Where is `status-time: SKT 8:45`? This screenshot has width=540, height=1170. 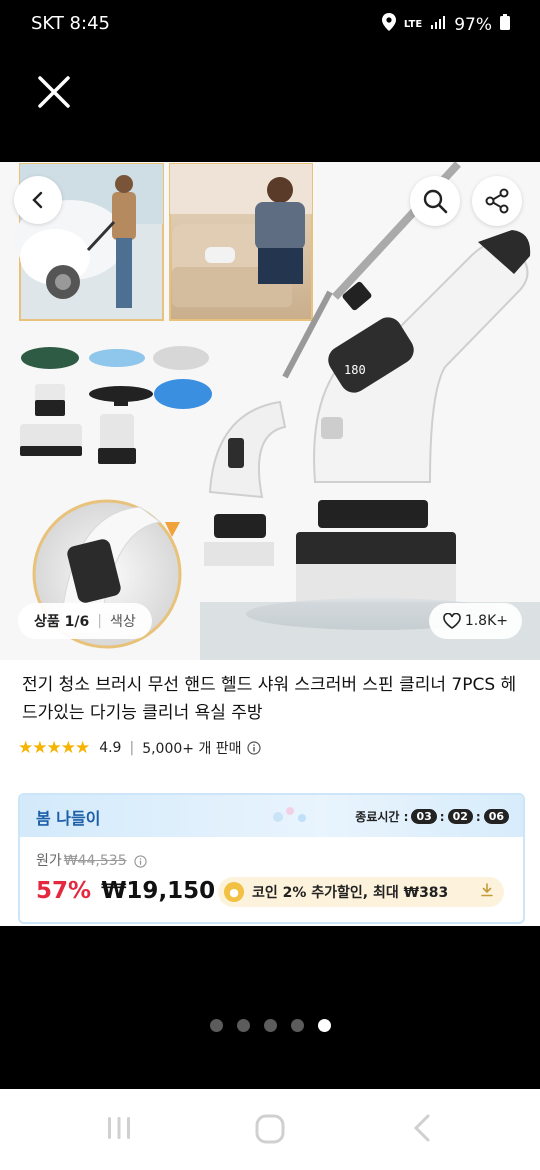
status-time: SKT 8:45 is located at coordinates (70, 23).